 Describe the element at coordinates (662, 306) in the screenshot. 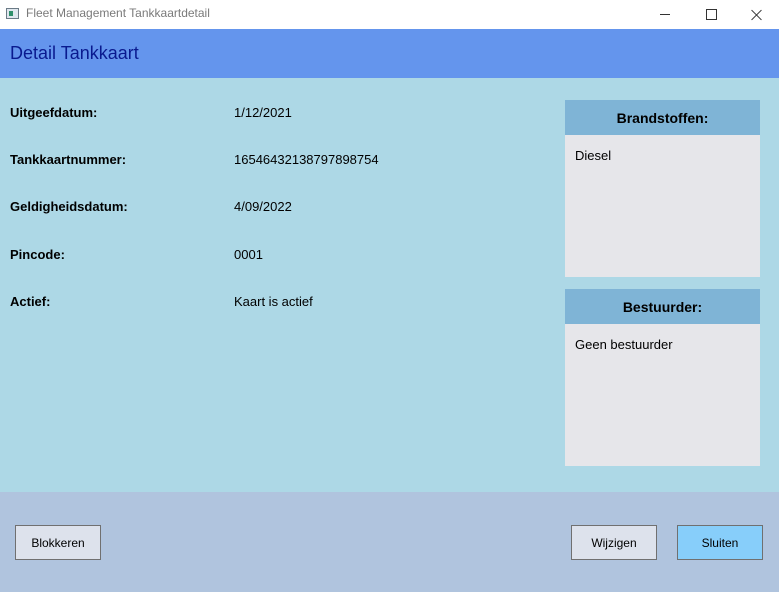

I see `bestuurder-header: Bestuurder:` at that location.